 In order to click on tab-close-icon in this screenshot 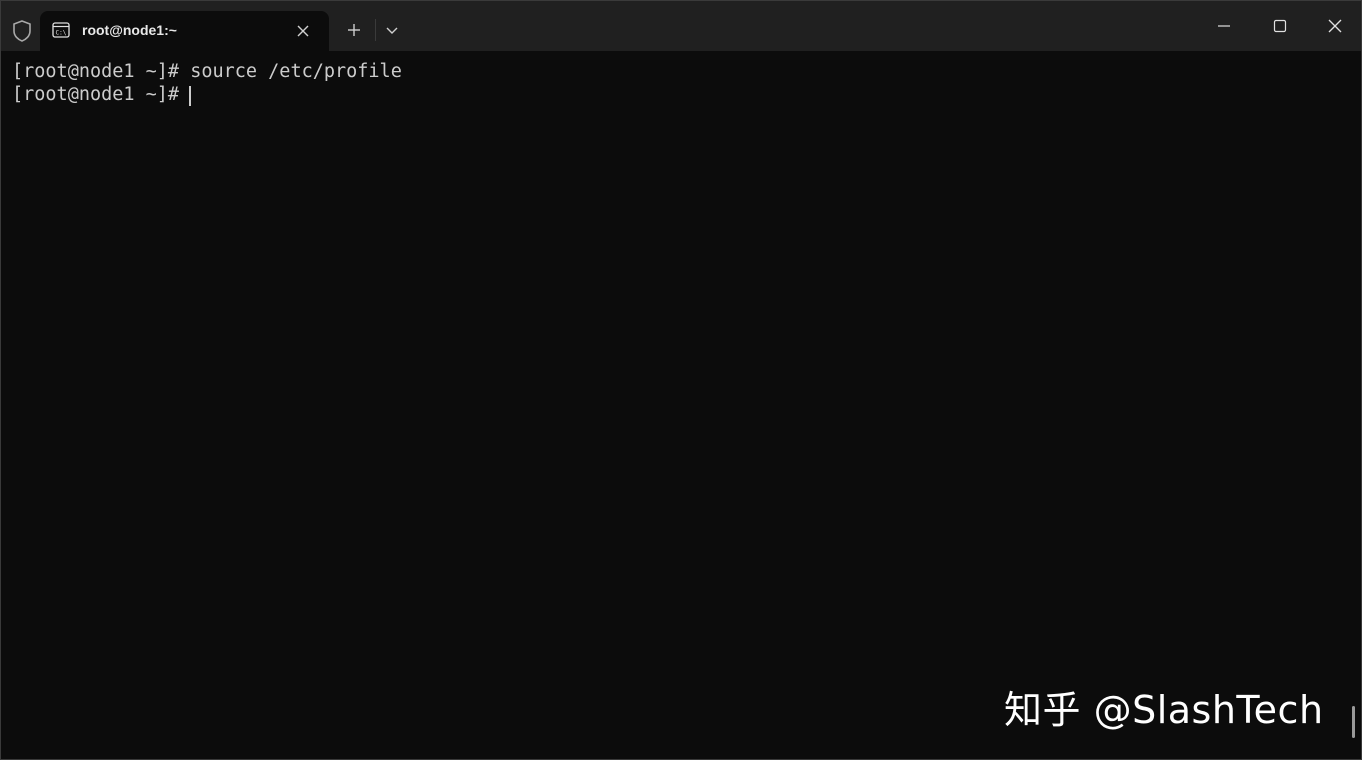, I will do `click(303, 31)`.